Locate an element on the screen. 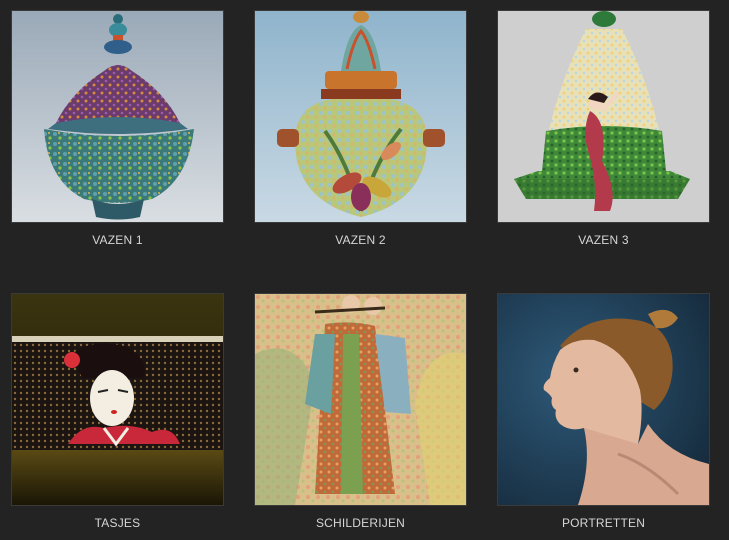  gallery-tile-schilderijen: SCHILDERIJEN is located at coordinates (360, 413).